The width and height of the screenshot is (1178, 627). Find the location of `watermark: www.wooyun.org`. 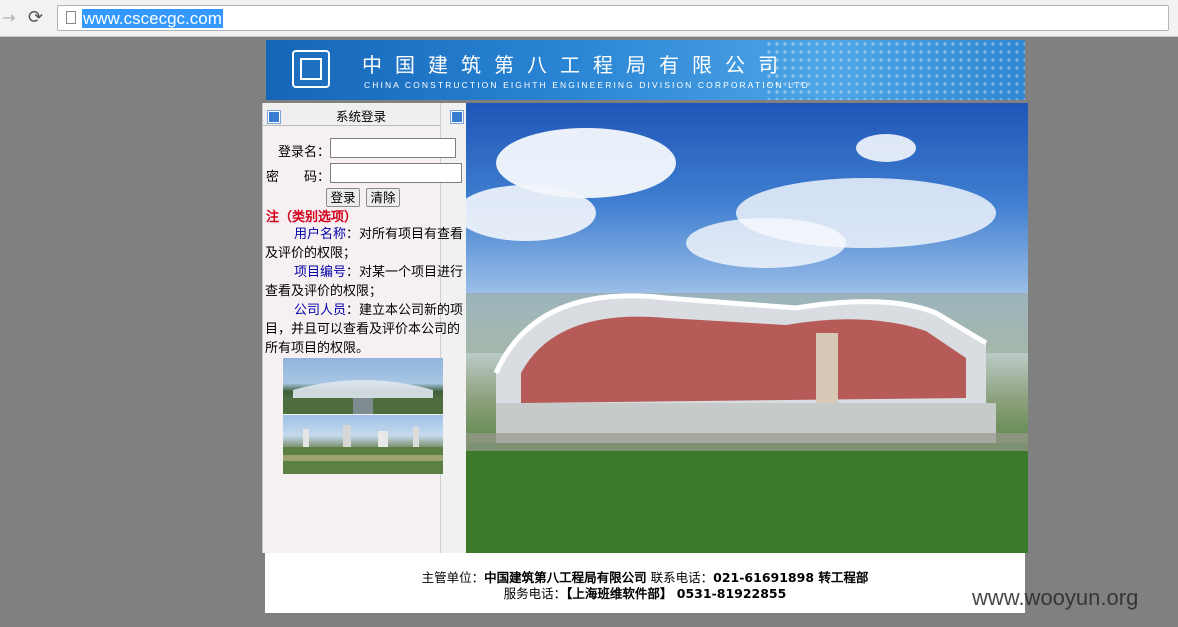

watermark: www.wooyun.org is located at coordinates (1055, 597).